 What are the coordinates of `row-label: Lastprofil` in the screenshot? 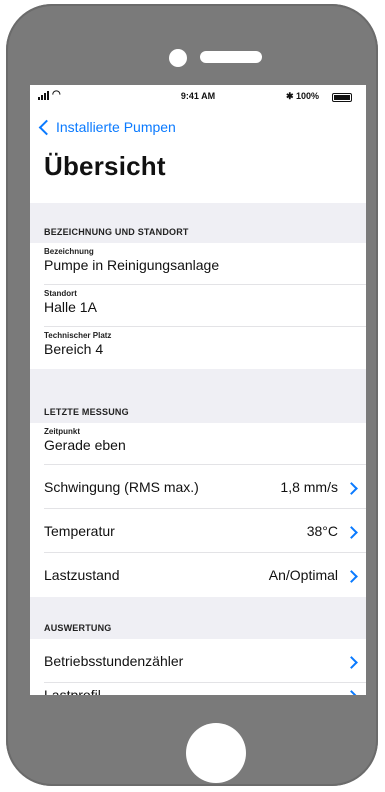 It's located at (72, 691).